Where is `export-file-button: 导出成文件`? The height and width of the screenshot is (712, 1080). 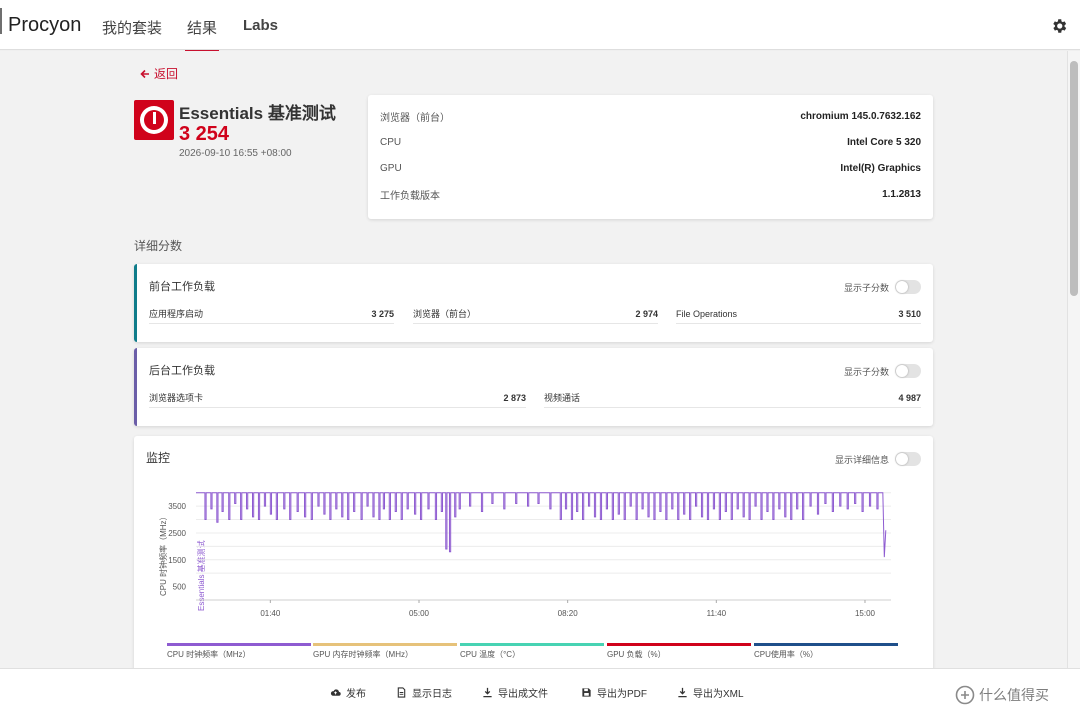
export-file-button: 导出成文件 is located at coordinates (515, 692).